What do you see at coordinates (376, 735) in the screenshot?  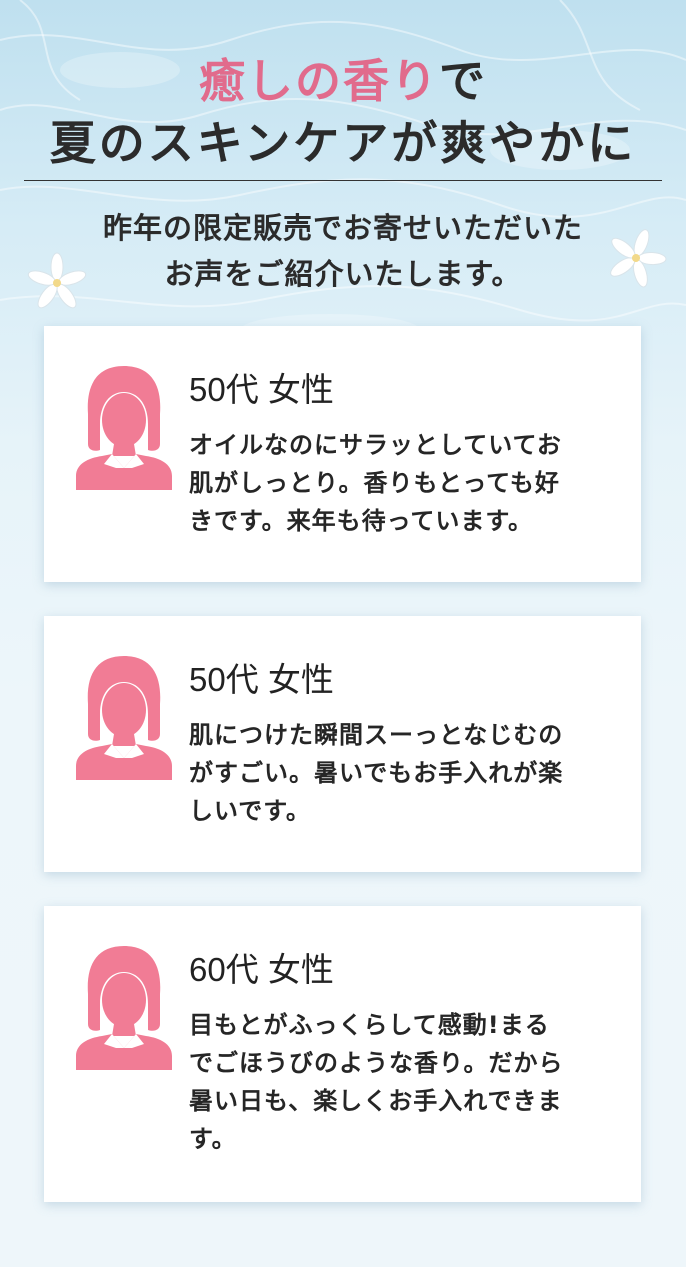 I see `review-line: 肌につけた瞬間スーっとなじむの` at bounding box center [376, 735].